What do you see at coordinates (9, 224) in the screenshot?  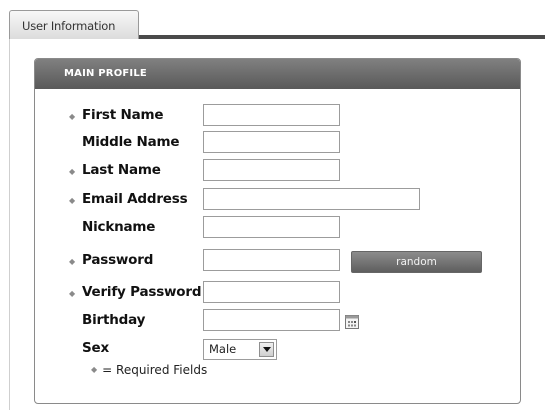 I see `left-divider` at bounding box center [9, 224].